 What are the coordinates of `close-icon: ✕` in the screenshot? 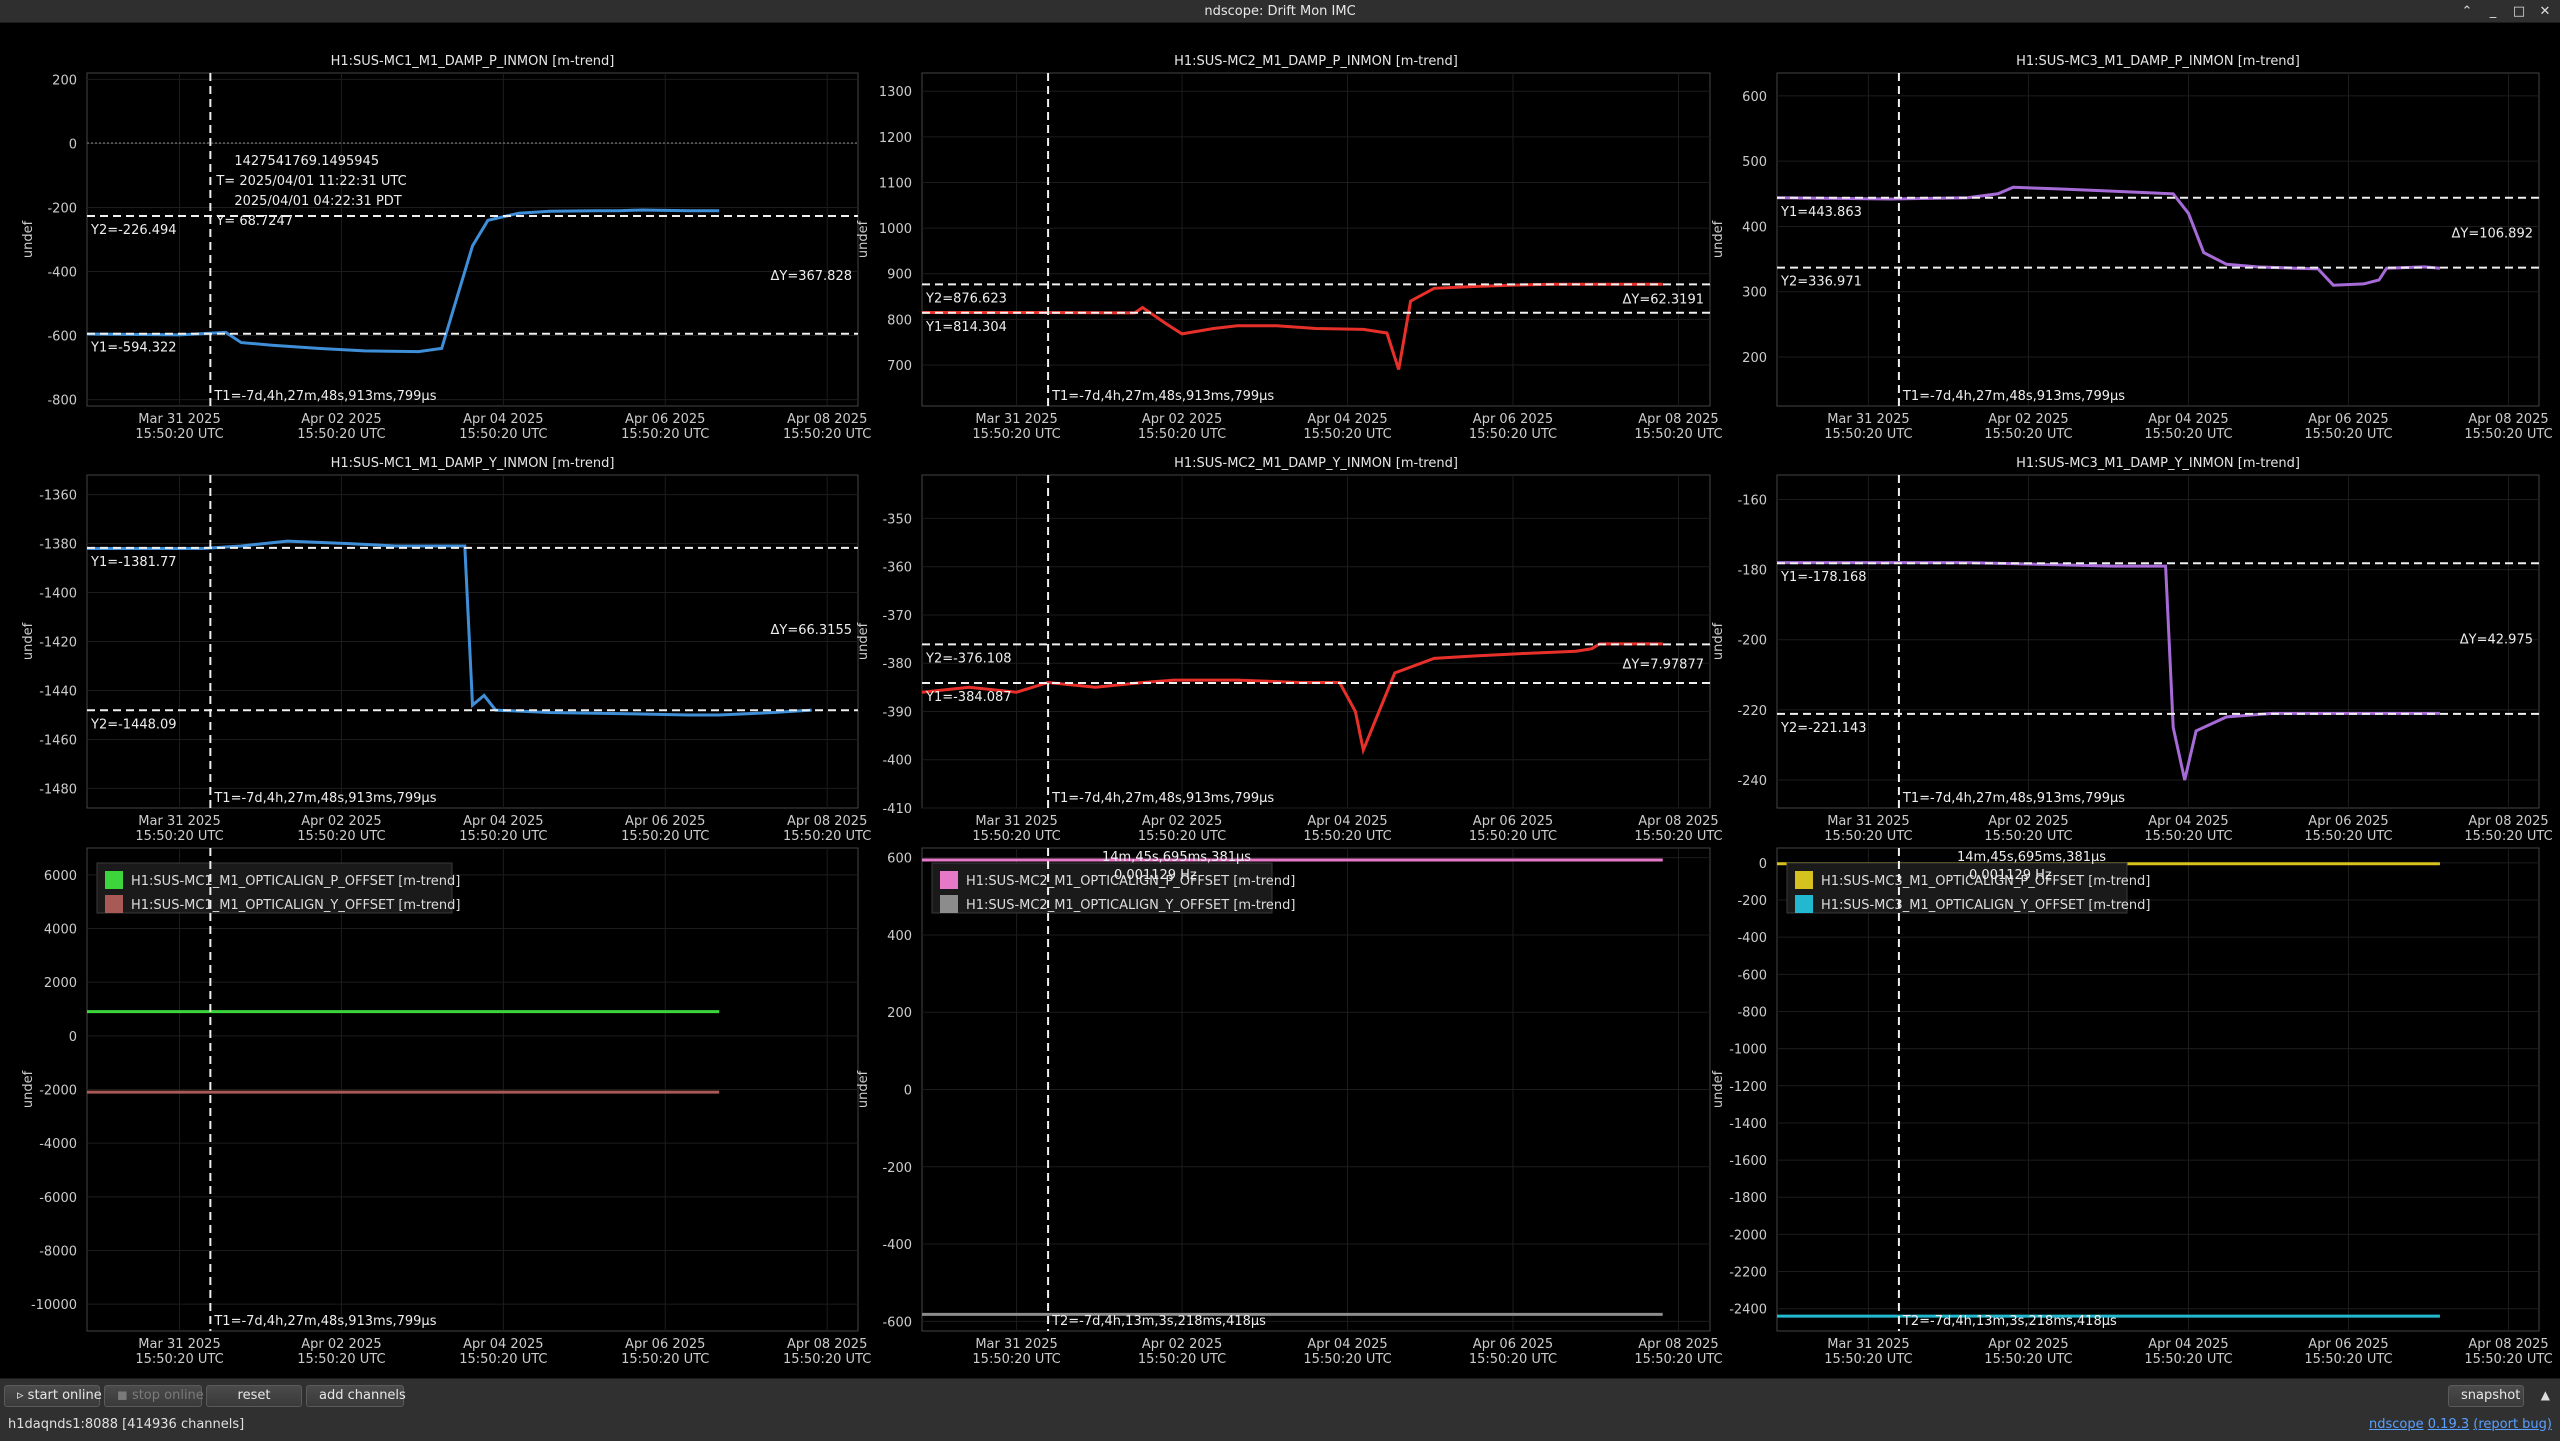 It's located at (2545, 11).